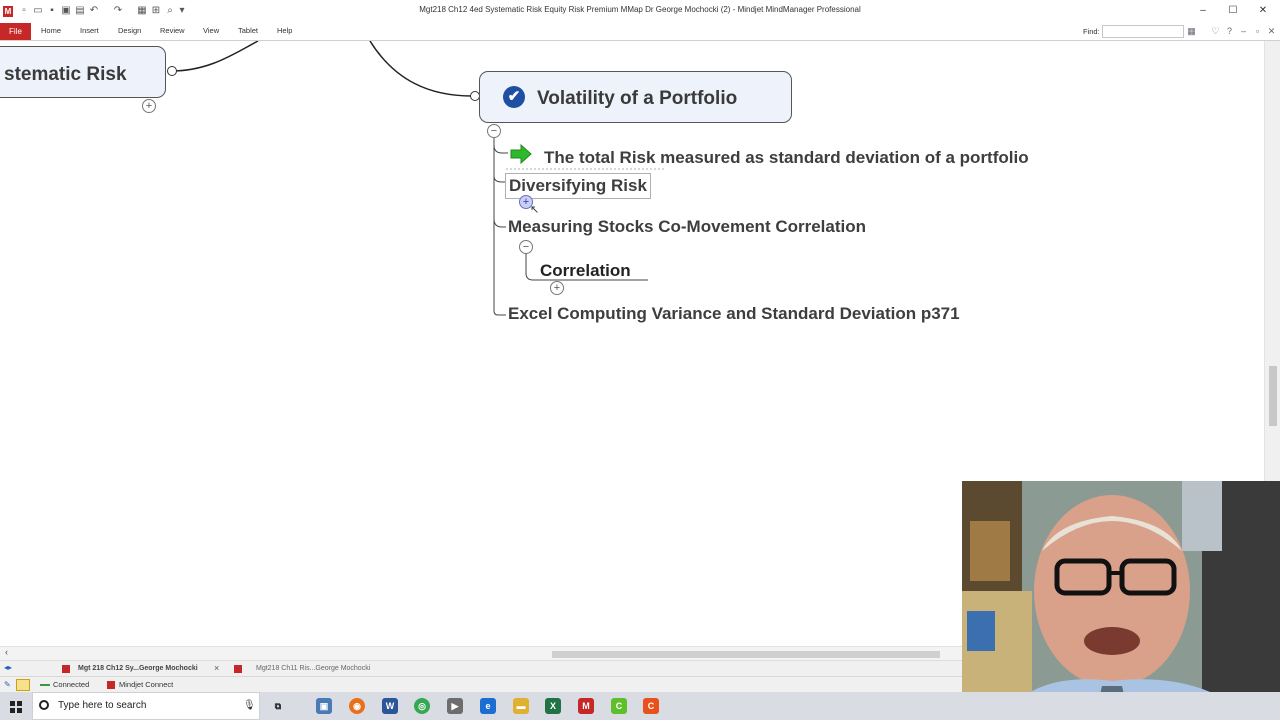 Image resolution: width=1280 pixels, height=720 pixels. I want to click on mindjet-connect-link: Mindjet Connect, so click(146, 684).